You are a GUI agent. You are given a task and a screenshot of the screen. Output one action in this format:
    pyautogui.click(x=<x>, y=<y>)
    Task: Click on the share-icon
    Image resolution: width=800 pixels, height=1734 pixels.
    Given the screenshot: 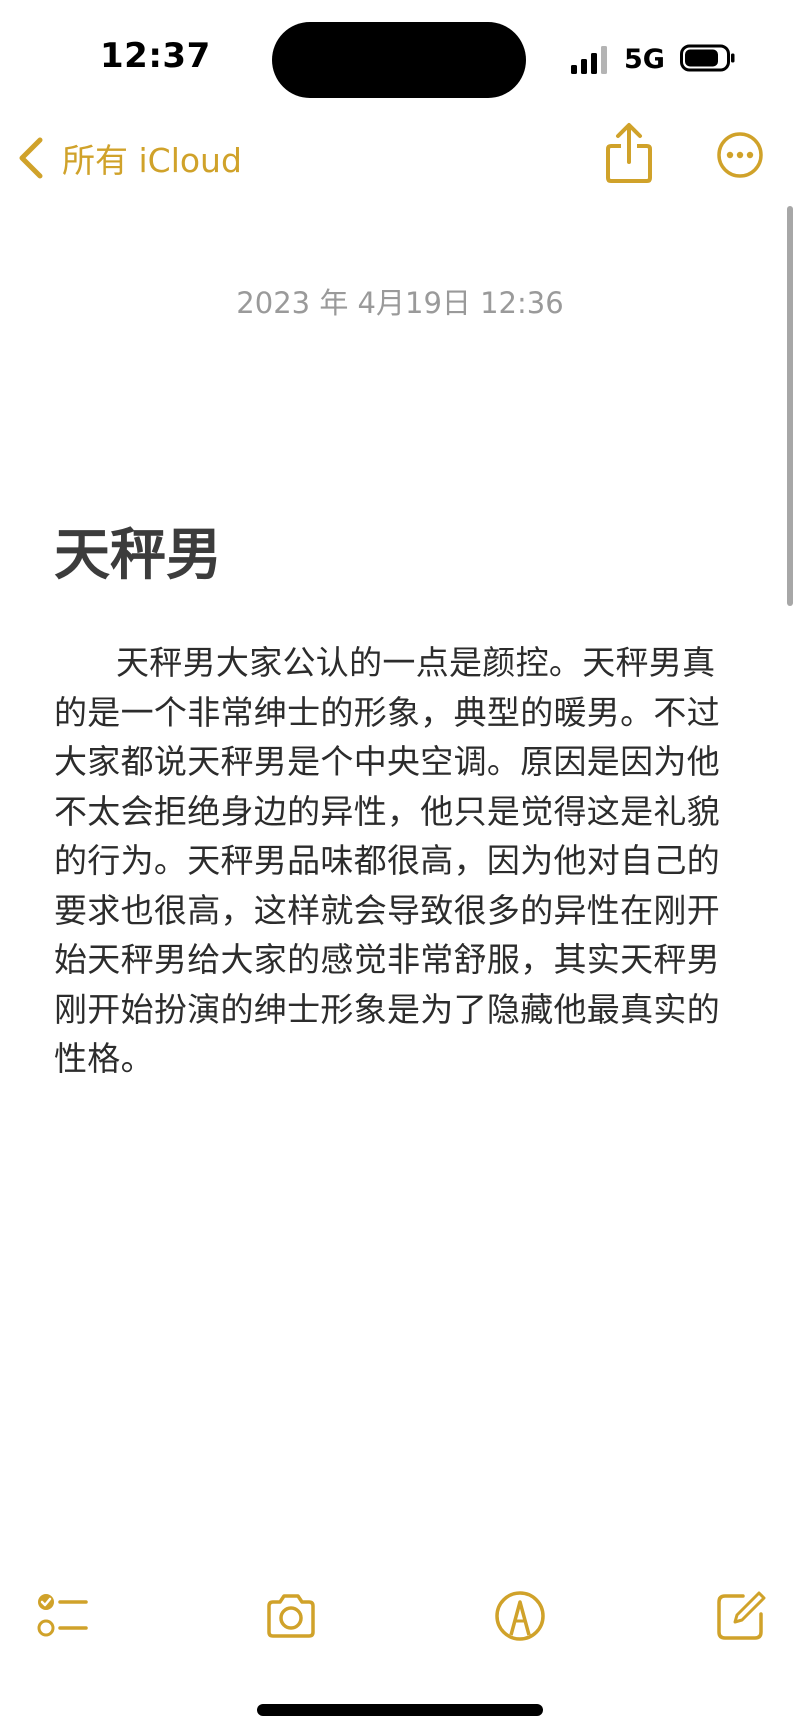 What is the action you would take?
    pyautogui.click(x=629, y=154)
    